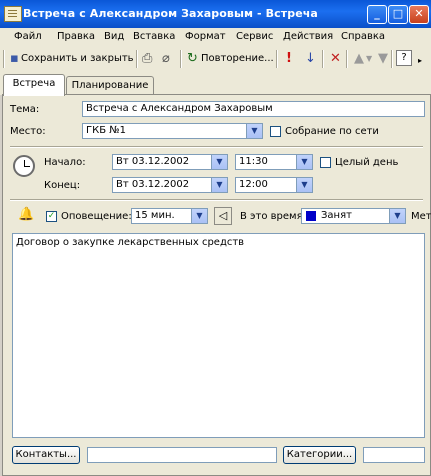  Describe the element at coordinates (421, 216) in the screenshot. I see `label-field-label: Мет` at that location.